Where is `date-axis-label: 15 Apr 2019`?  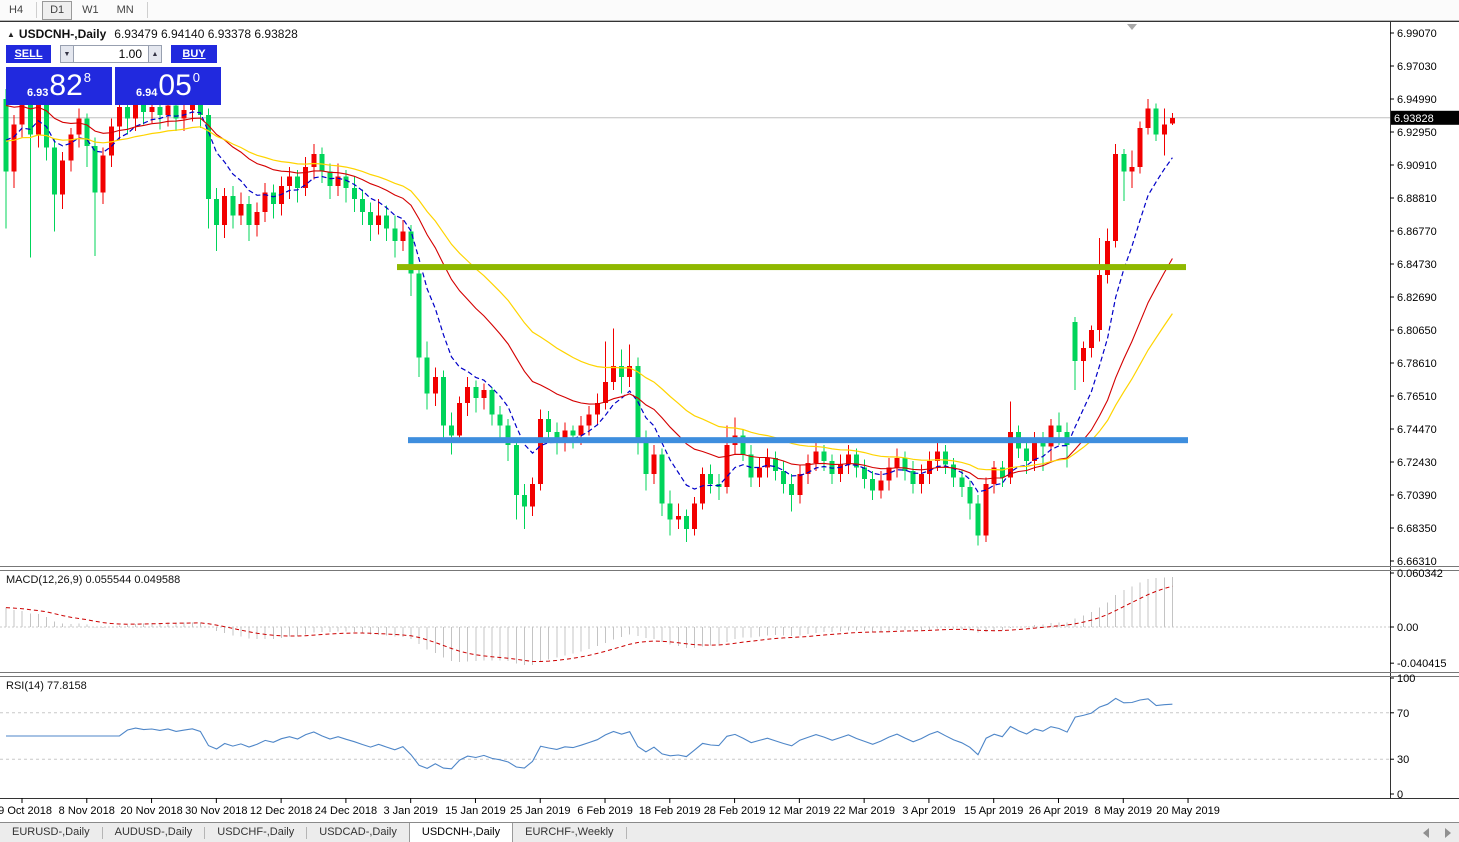
date-axis-label: 15 Apr 2019 is located at coordinates (993, 811).